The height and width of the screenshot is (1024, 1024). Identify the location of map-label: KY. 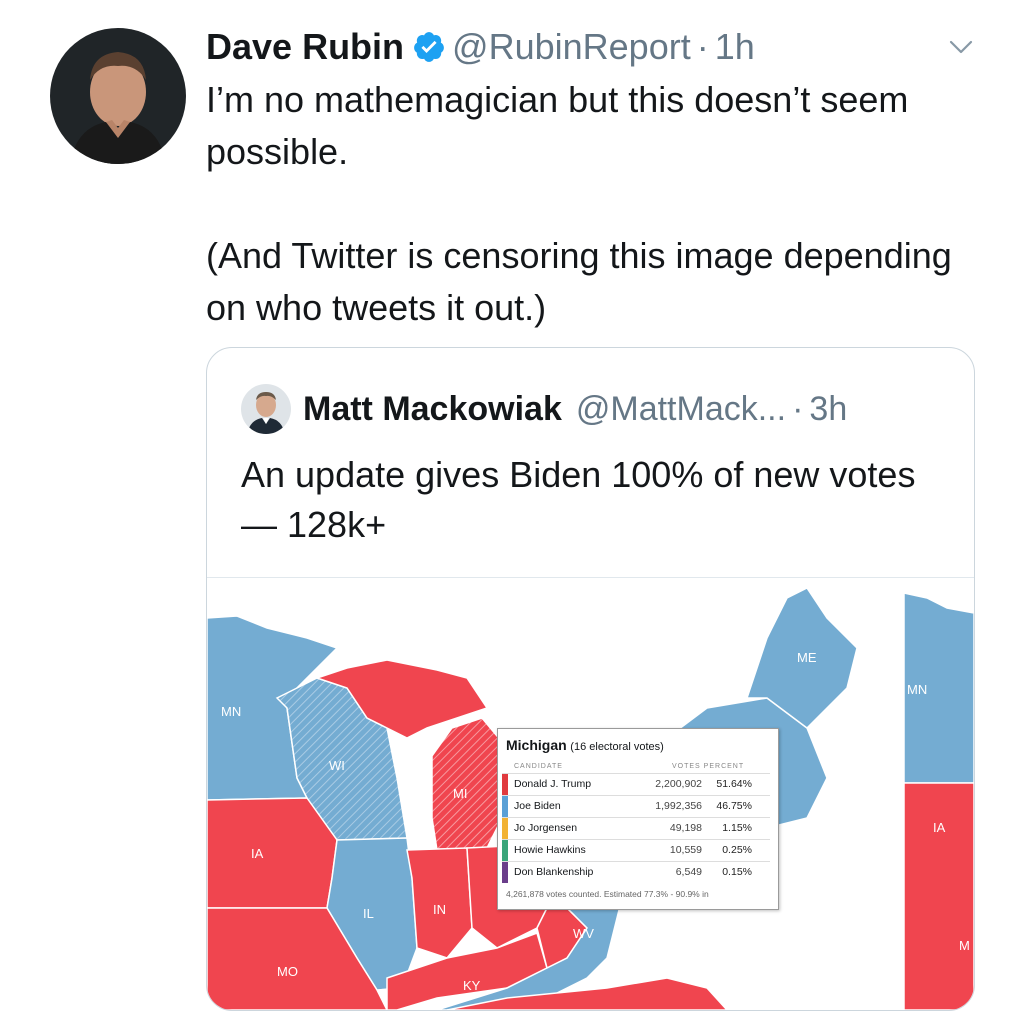
(472, 985).